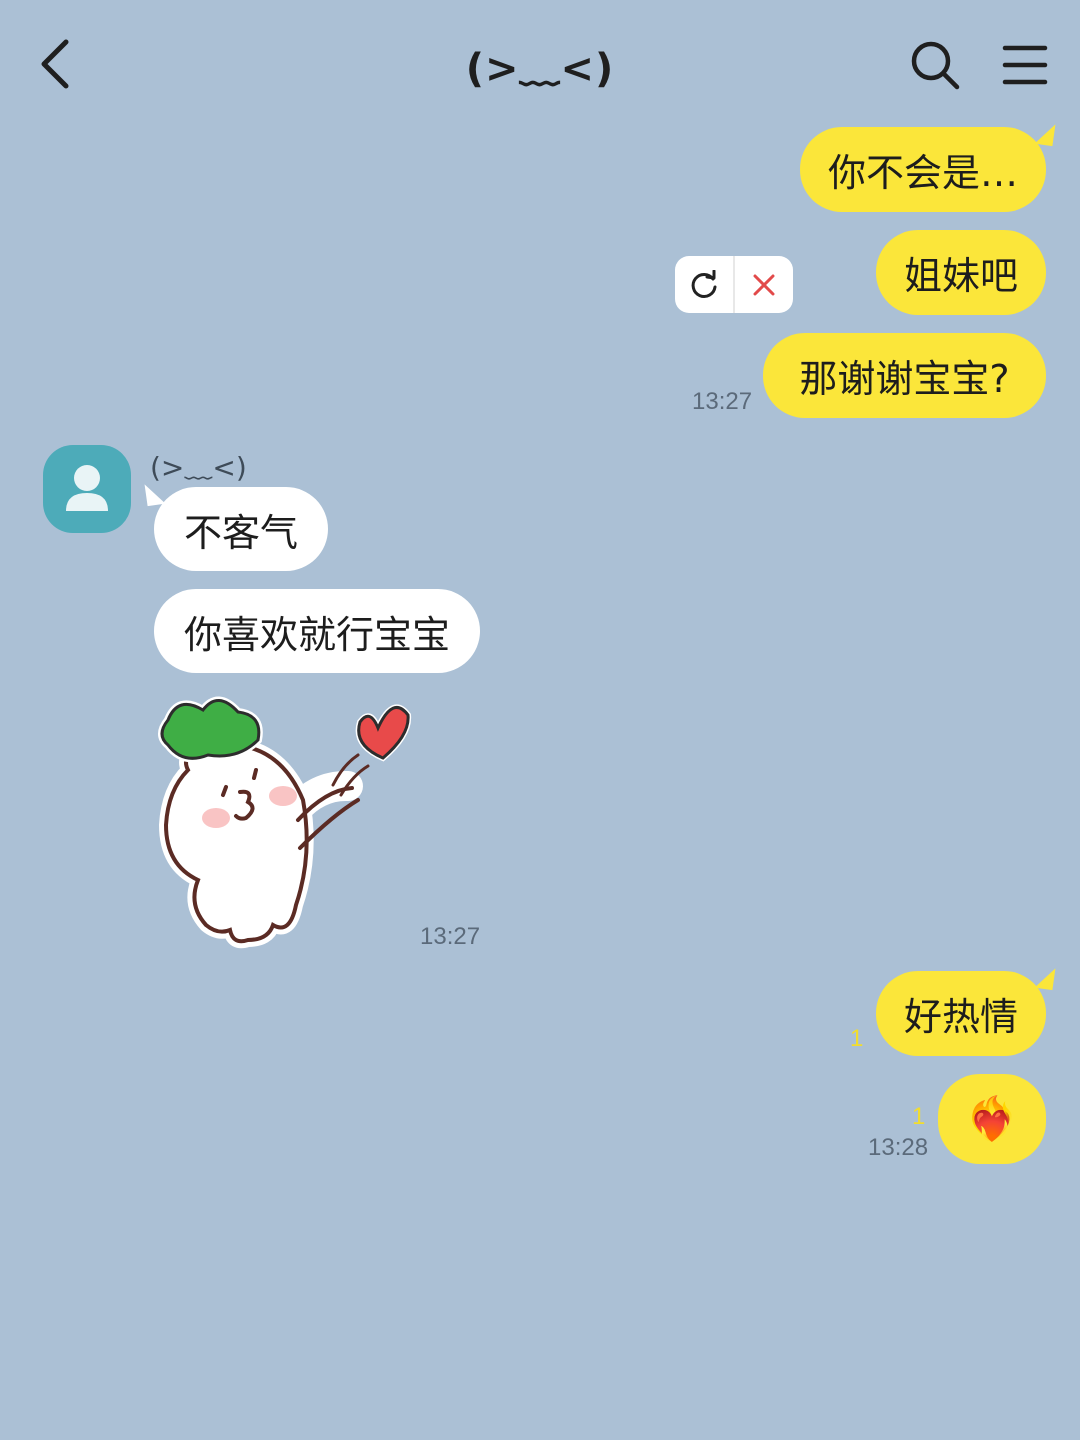 This screenshot has width=1080, height=1440. I want to click on incoming-message: 不客气, so click(236, 526).